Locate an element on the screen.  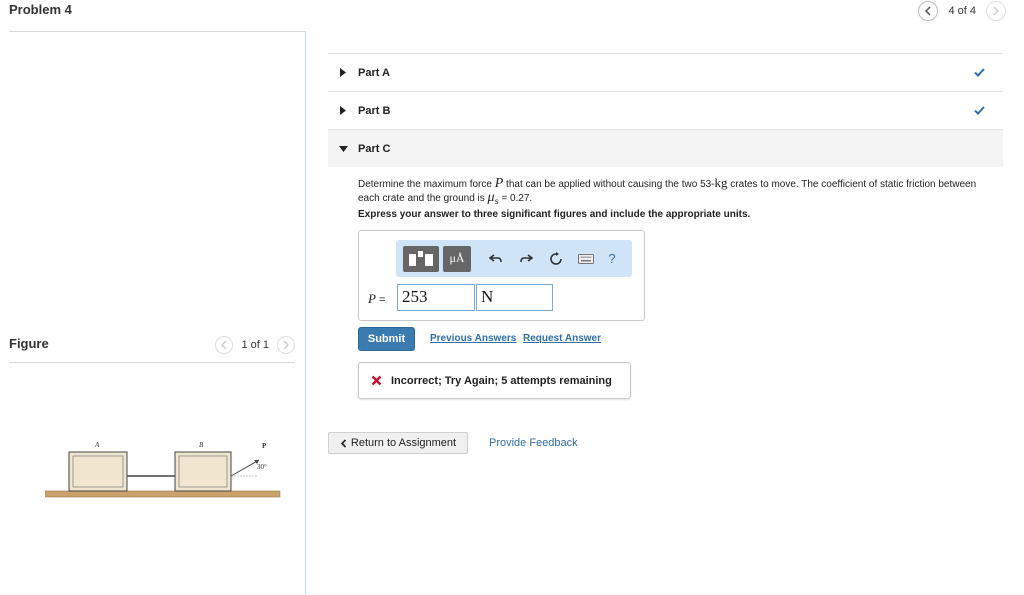
crate-b is located at coordinates (203, 471).